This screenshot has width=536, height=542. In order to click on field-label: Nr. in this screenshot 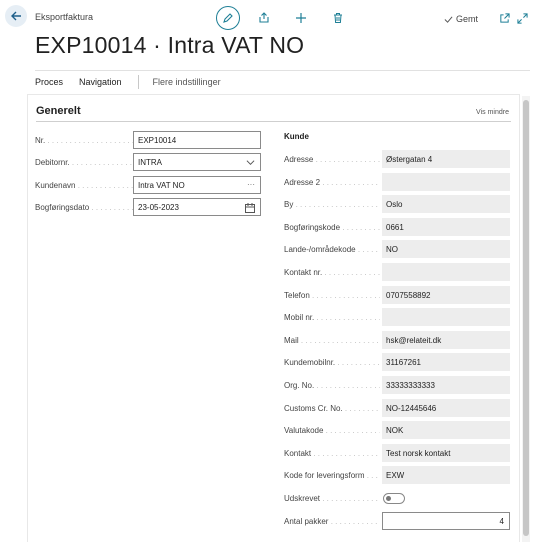, I will do `click(84, 140)`.